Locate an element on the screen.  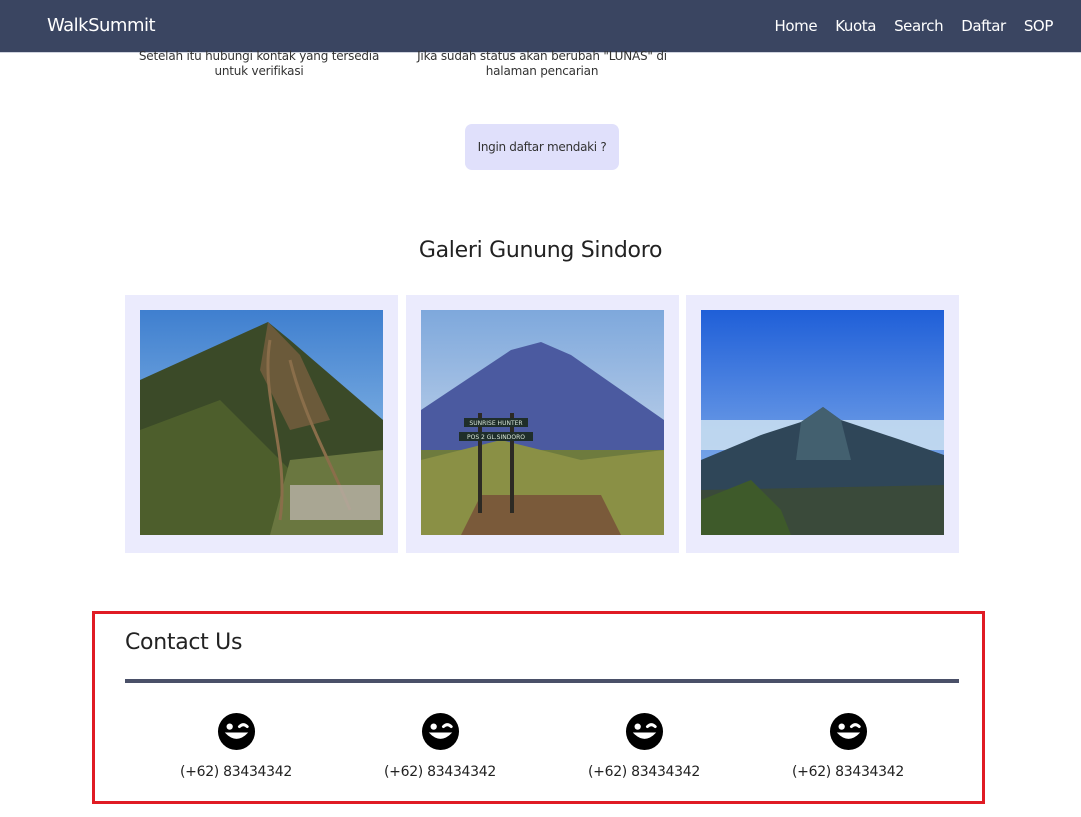
navbar: WalkSummit Home Kuota Search Daftar SOP is located at coordinates (540, 26).